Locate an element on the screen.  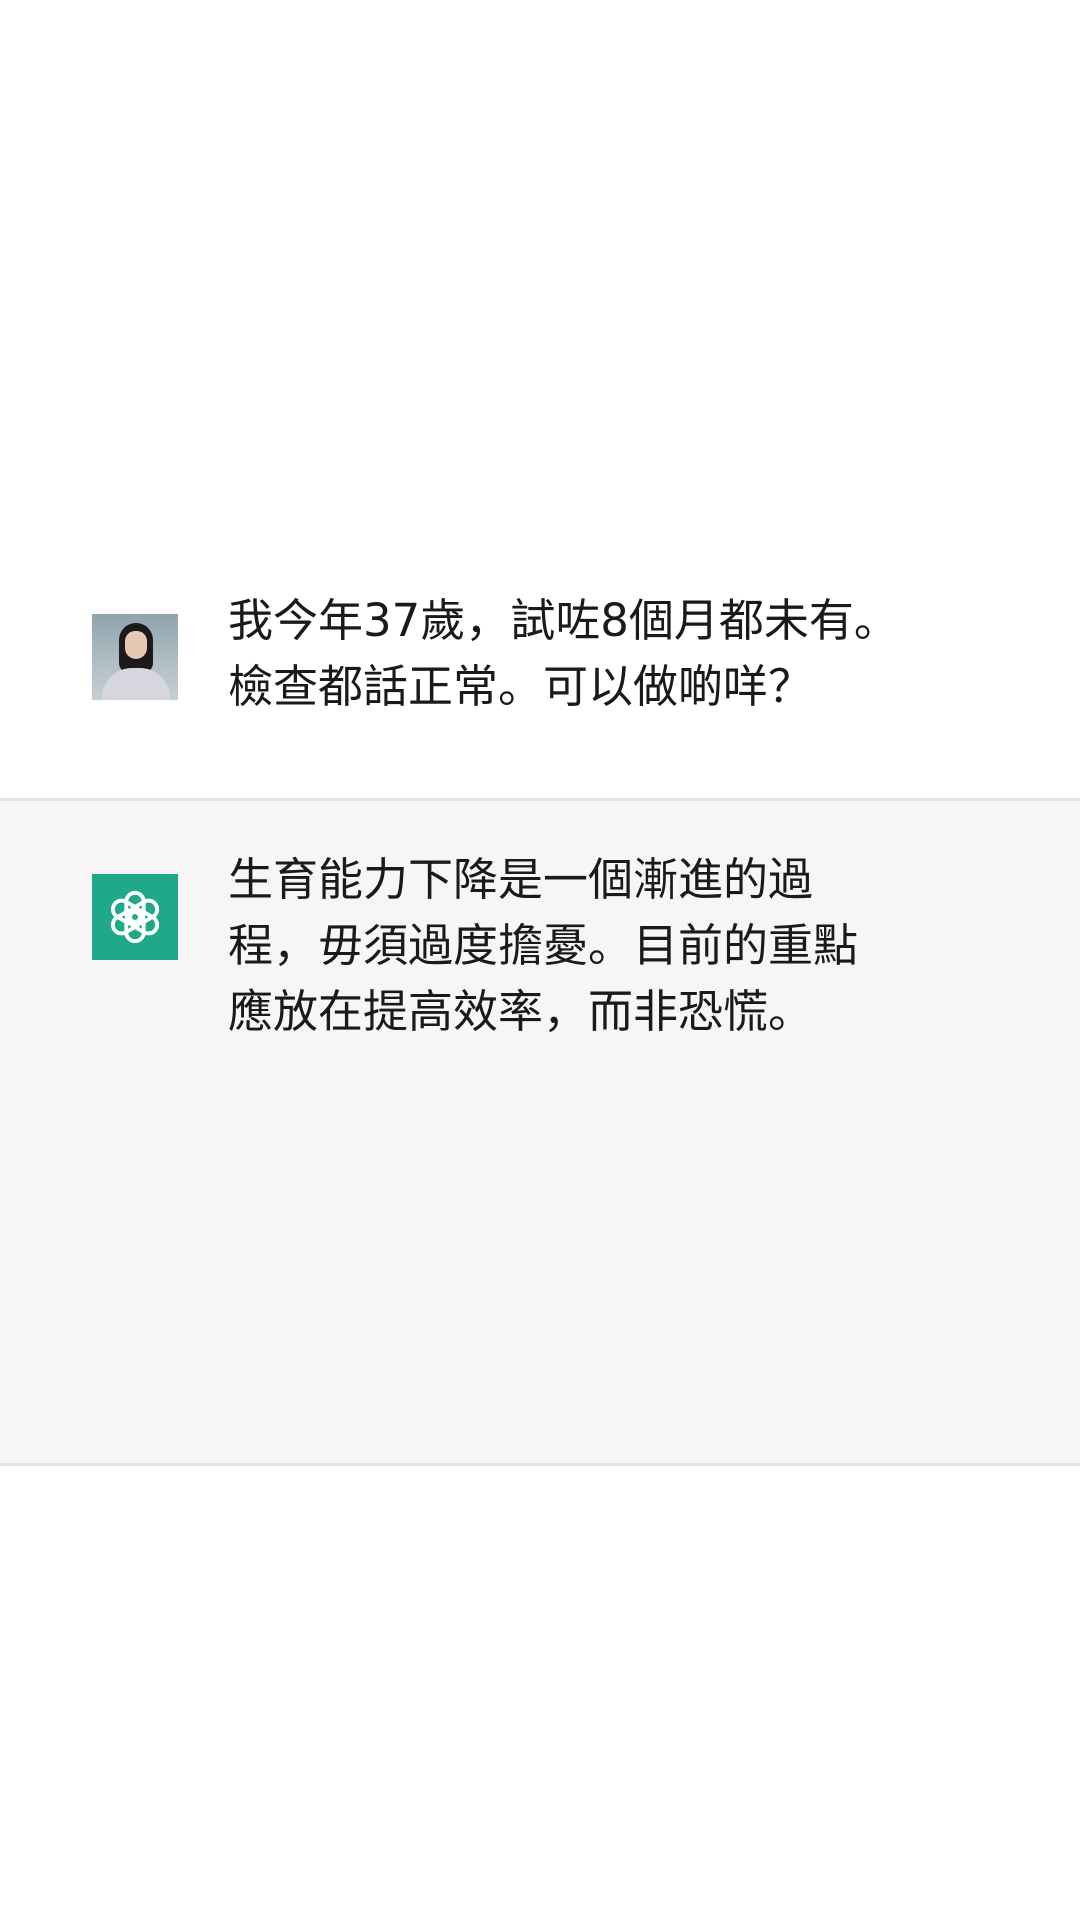
avatar-body is located at coordinates (136, 684).